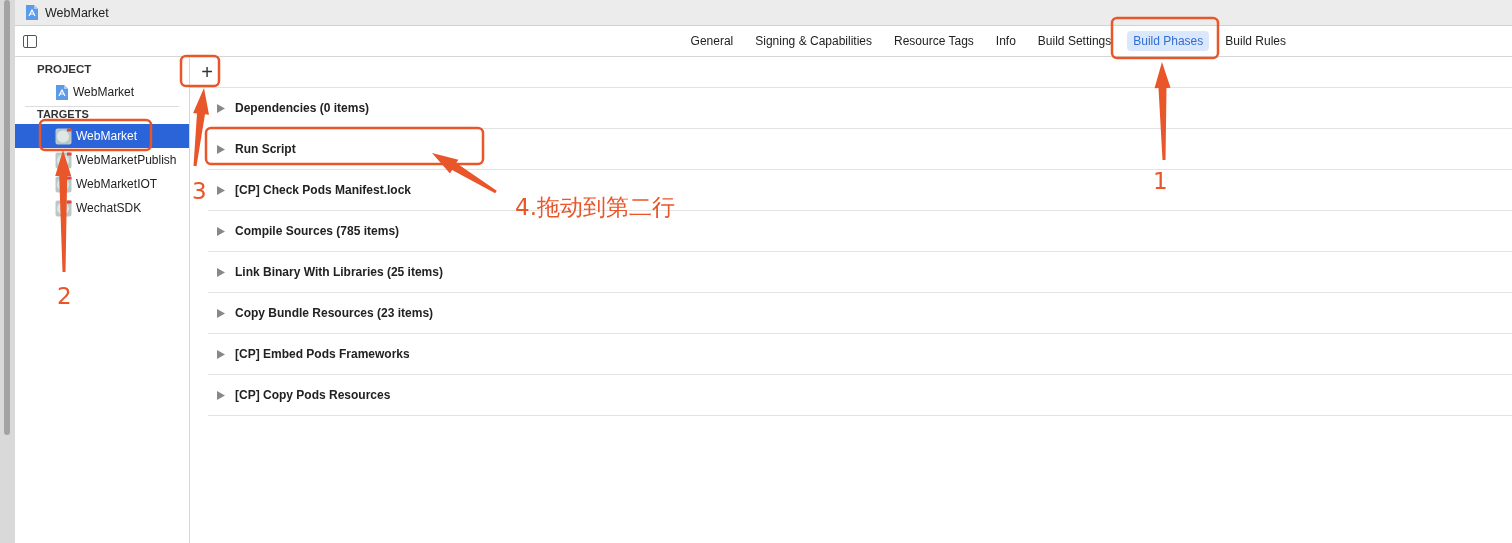 The height and width of the screenshot is (543, 1512). What do you see at coordinates (934, 41) in the screenshot?
I see `tab: Resource Tags` at bounding box center [934, 41].